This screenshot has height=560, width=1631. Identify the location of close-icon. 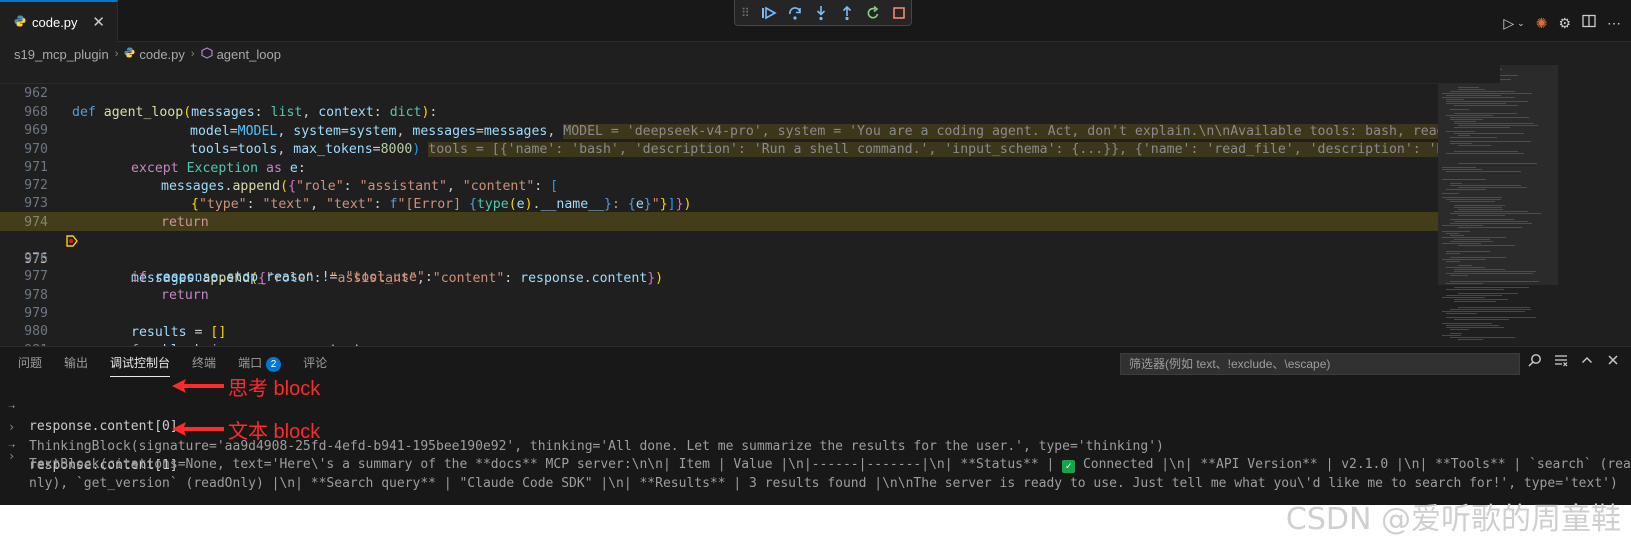
(1613, 361).